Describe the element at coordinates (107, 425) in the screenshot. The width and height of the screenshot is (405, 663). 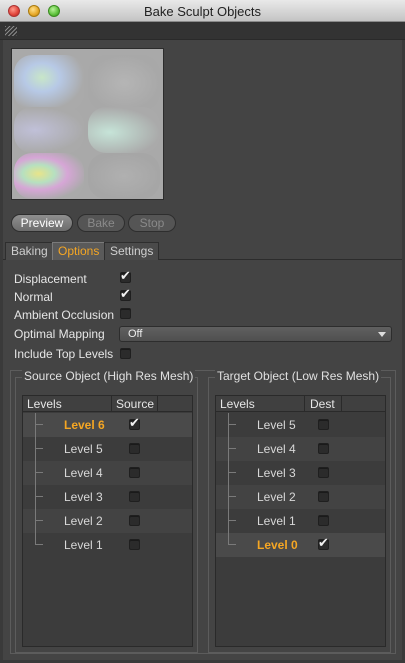
I see `table-row: Level 6 ✔` at that location.